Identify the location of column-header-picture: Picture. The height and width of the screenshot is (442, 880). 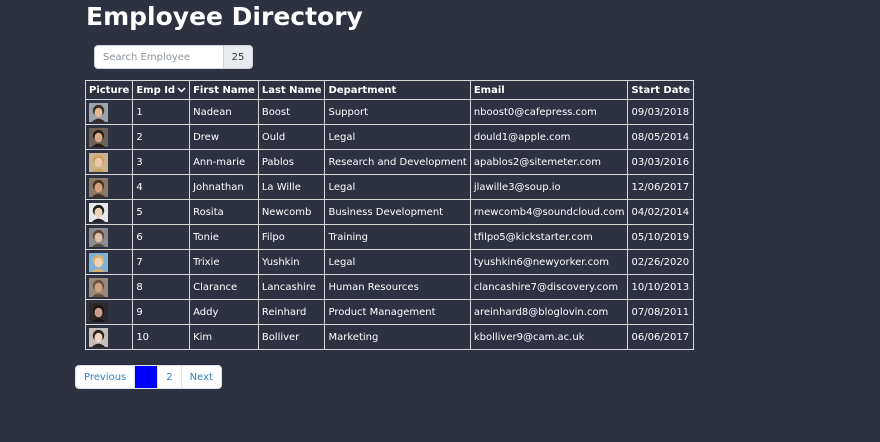
(109, 90).